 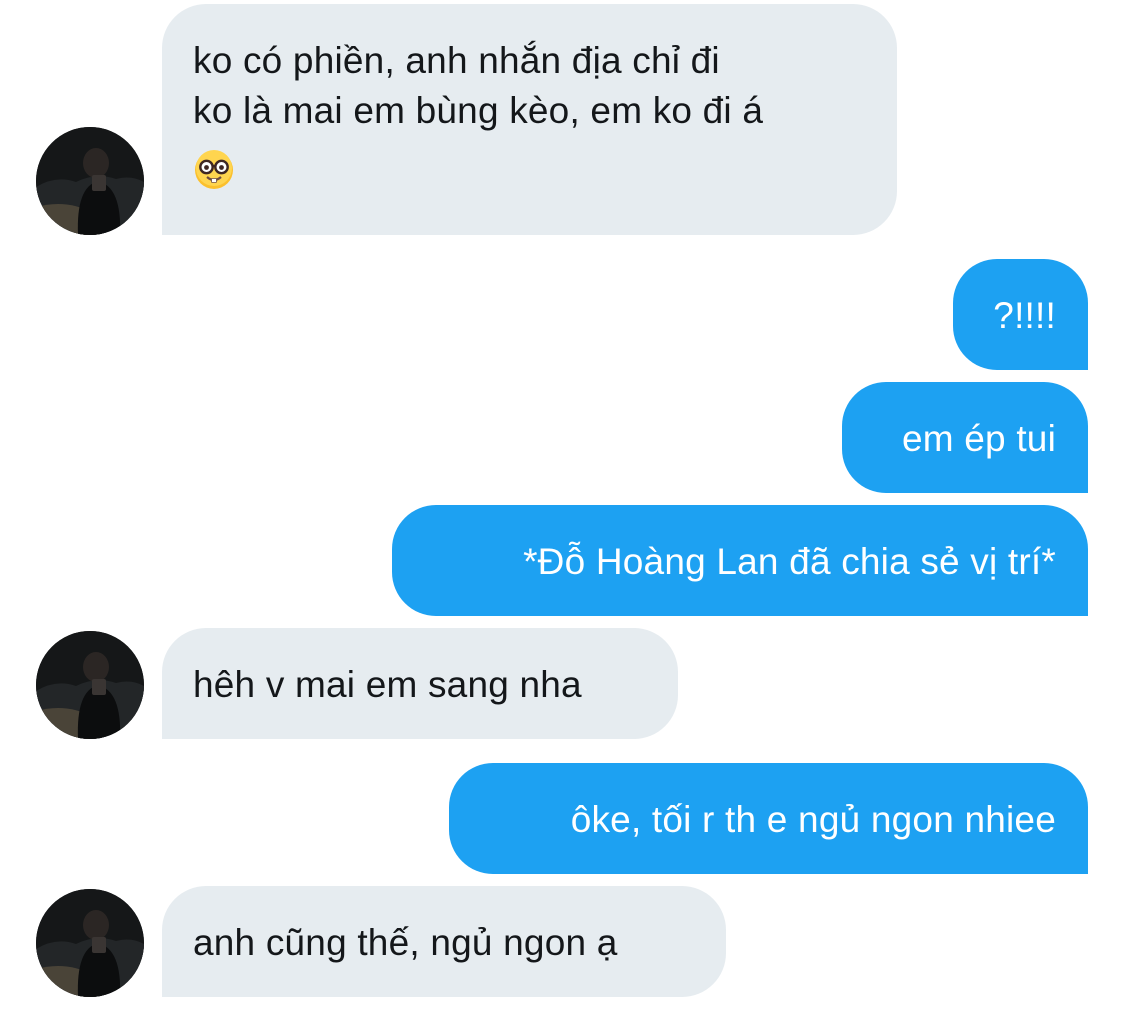 What do you see at coordinates (813, 819) in the screenshot?
I see `message-text: ôke, tối r th e ngủ ngon nhiee` at bounding box center [813, 819].